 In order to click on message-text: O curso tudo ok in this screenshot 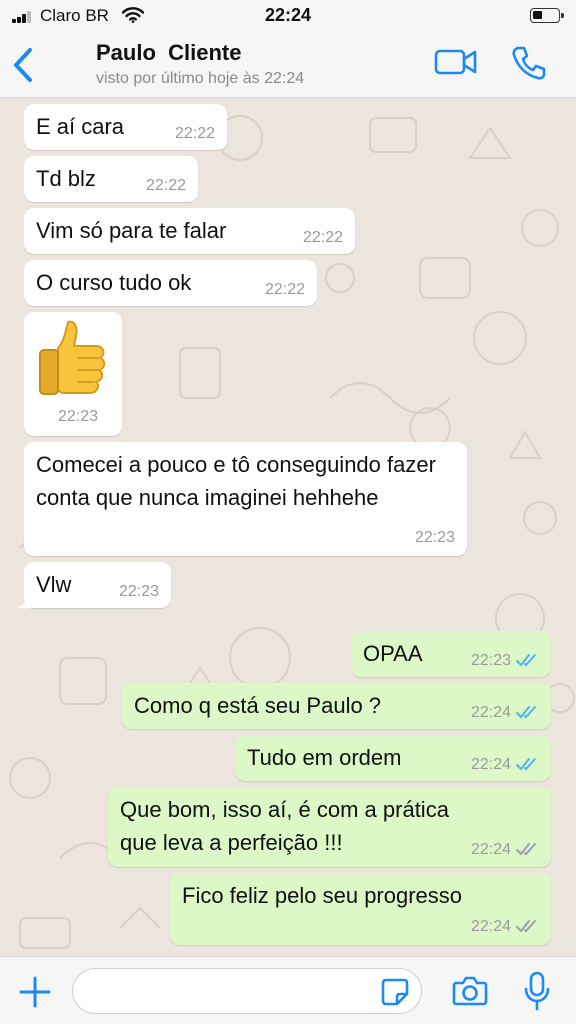, I will do `click(114, 282)`.